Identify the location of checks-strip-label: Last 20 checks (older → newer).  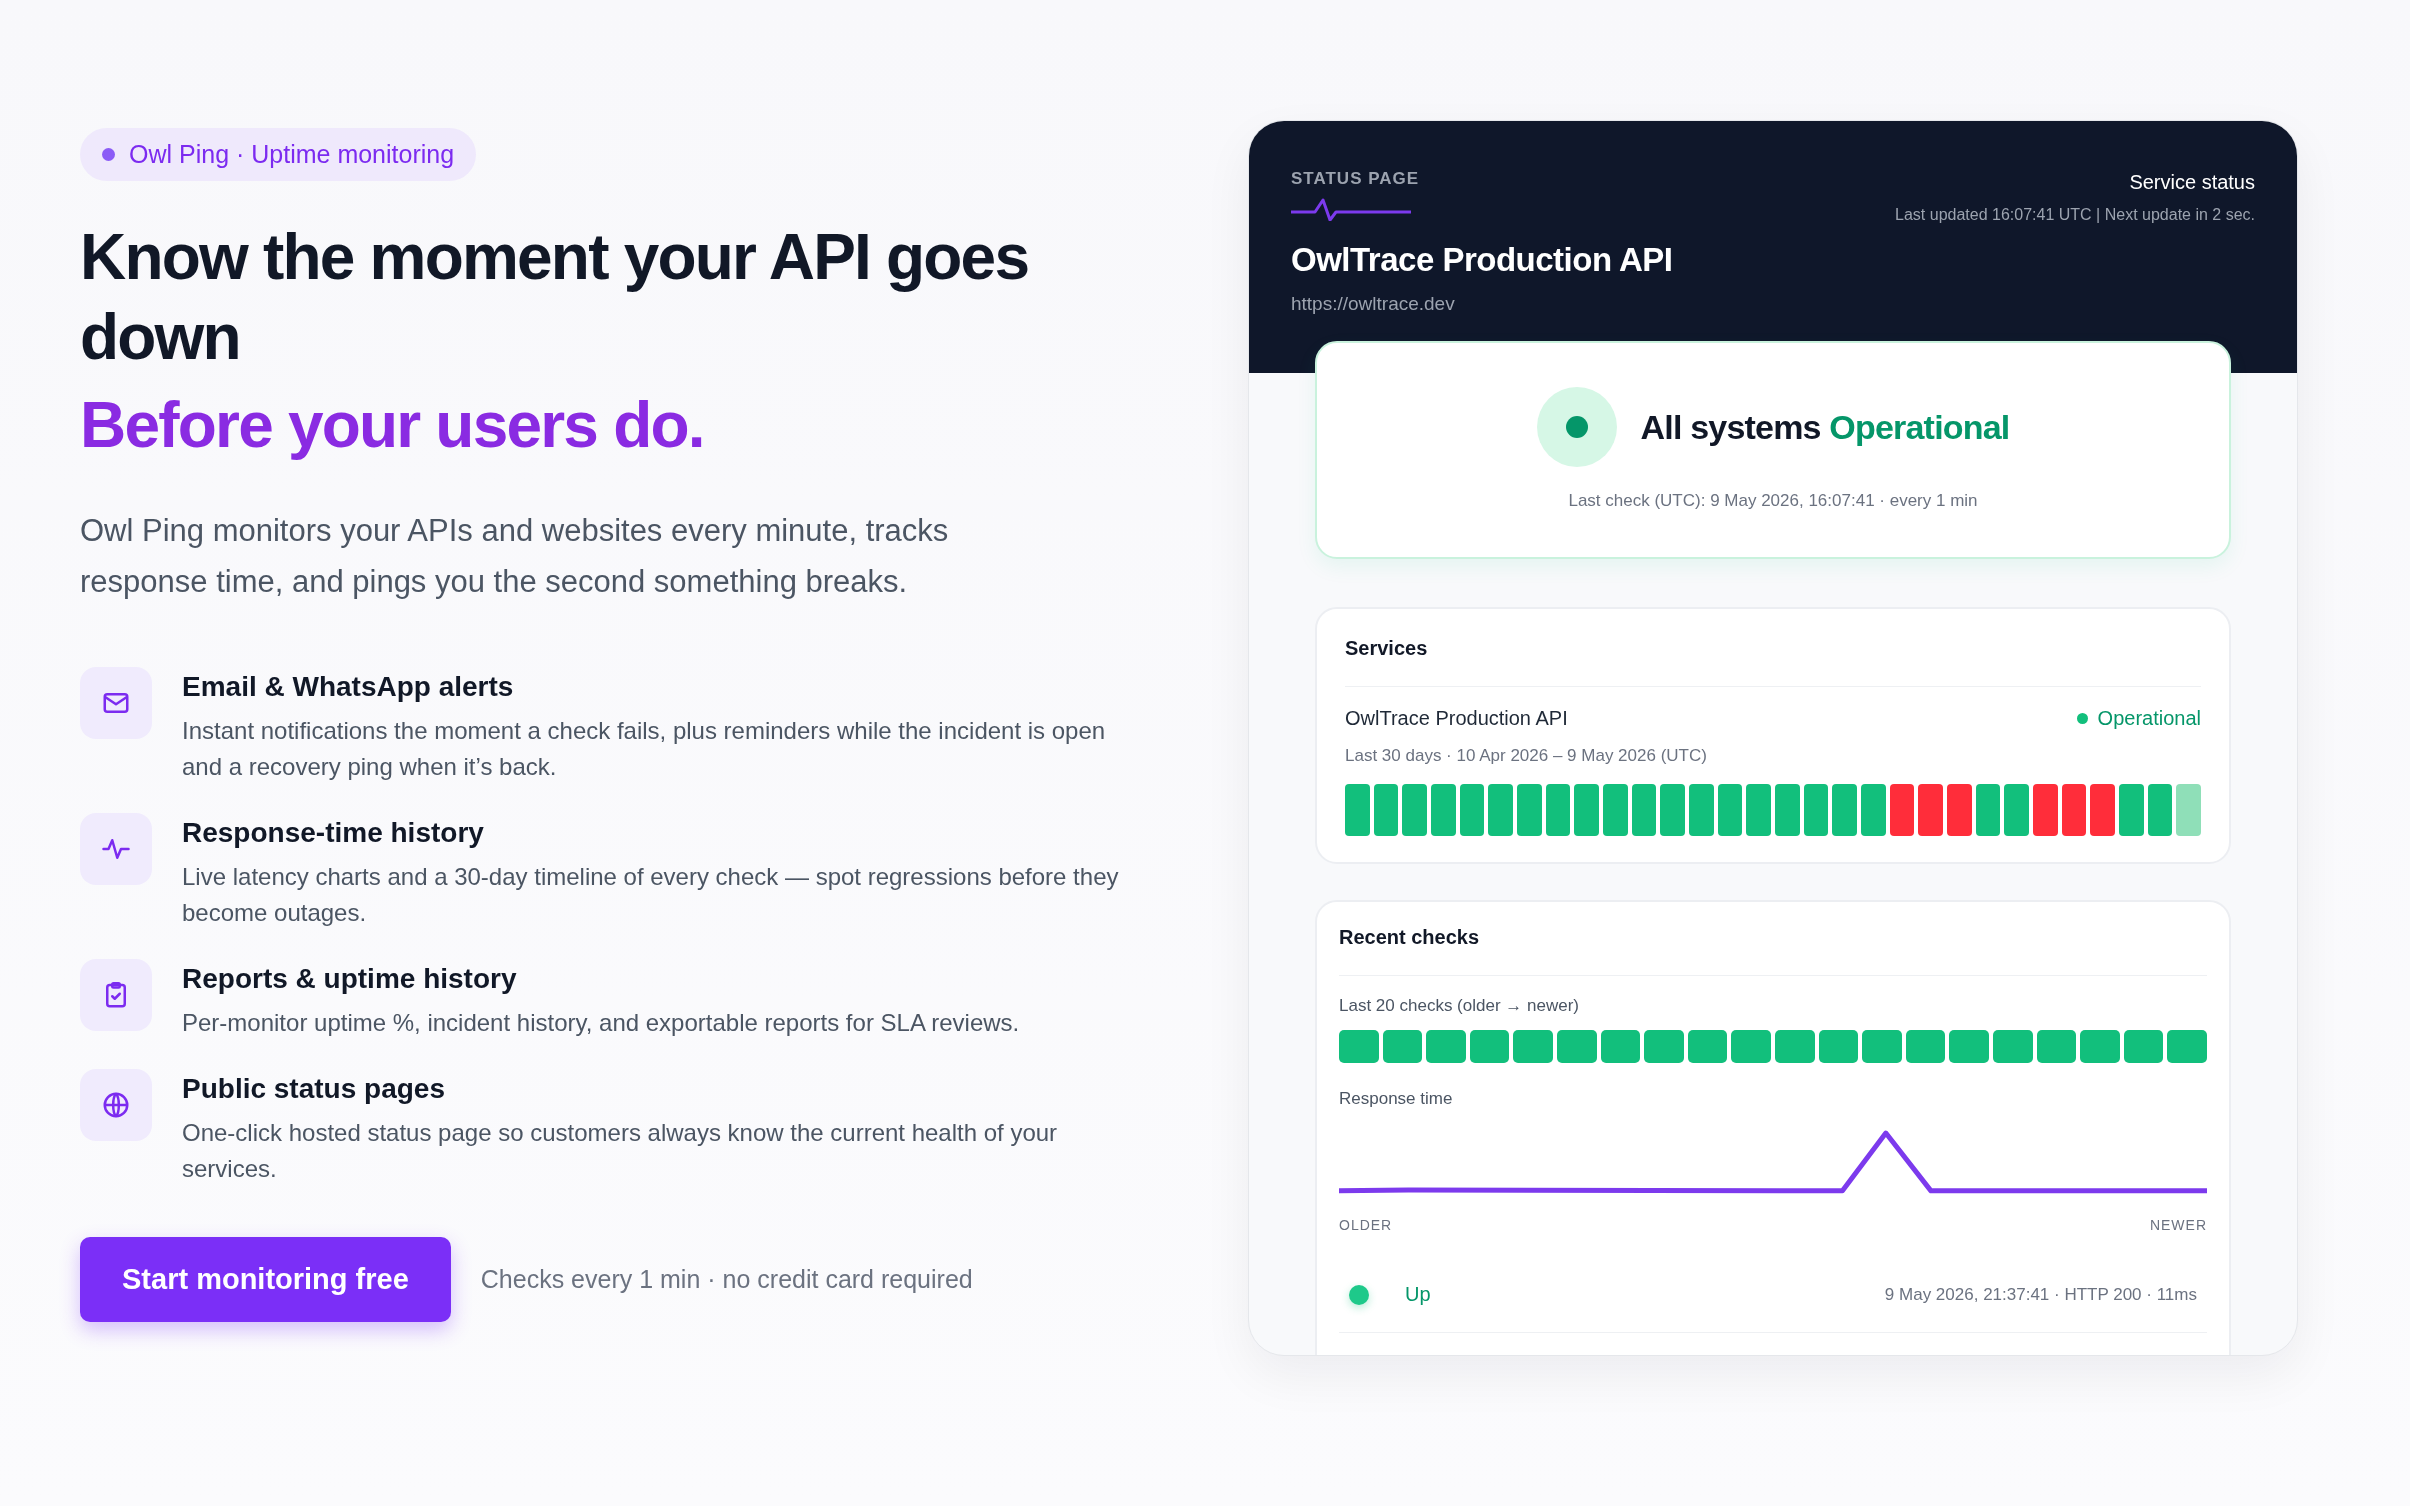
(1459, 1006).